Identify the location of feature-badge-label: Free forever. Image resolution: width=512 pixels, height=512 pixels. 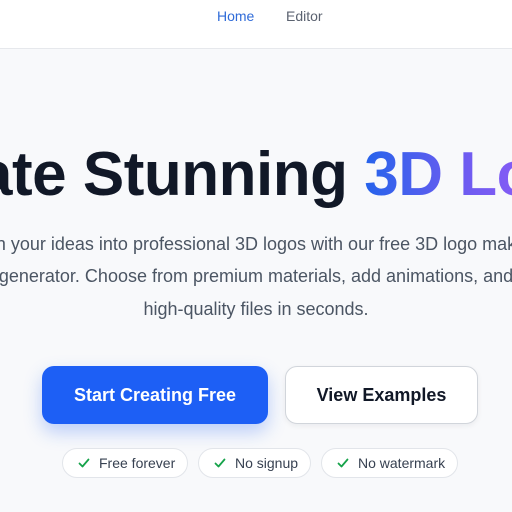
(137, 463).